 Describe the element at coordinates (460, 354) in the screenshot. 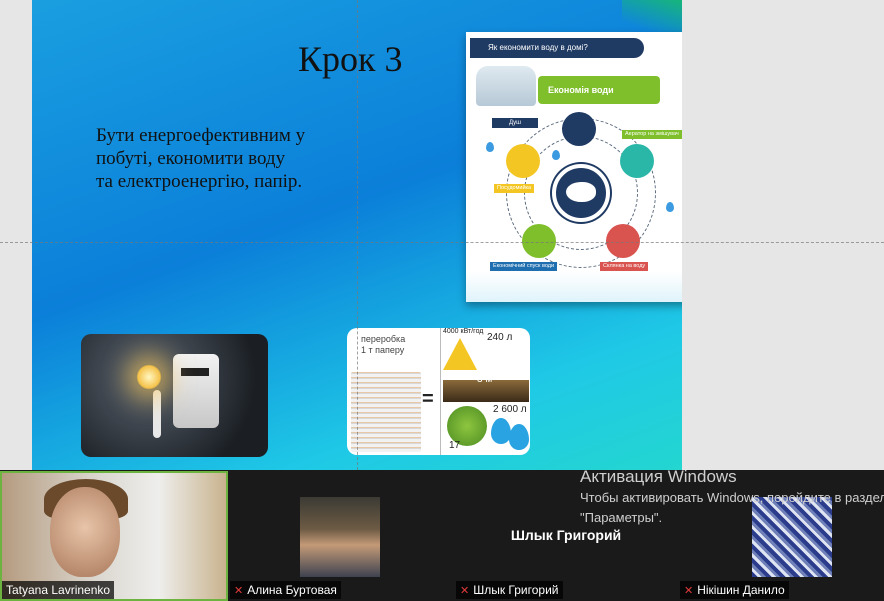

I see `high-voltage-icon` at that location.